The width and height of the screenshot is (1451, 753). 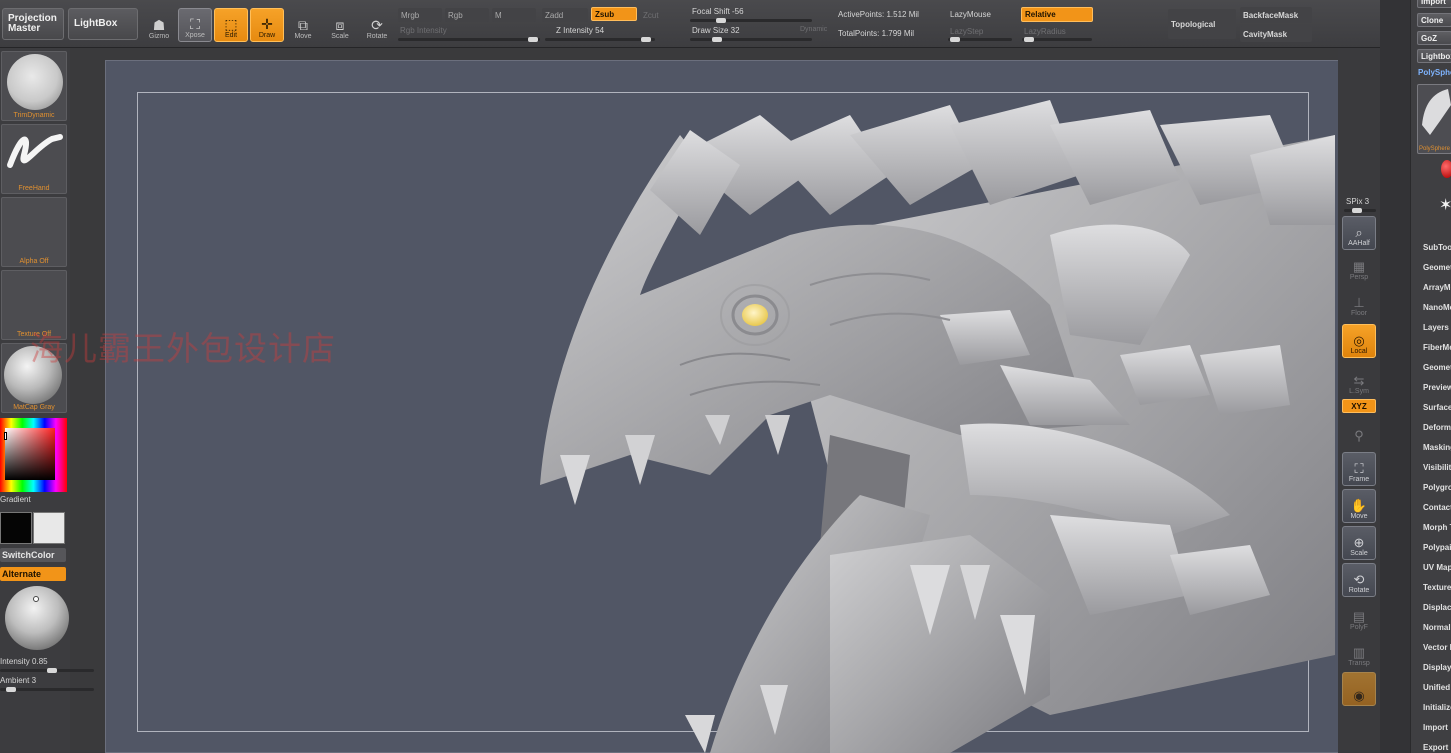 What do you see at coordinates (34, 86) in the screenshot?
I see `brush-selector: TrimDynamic` at bounding box center [34, 86].